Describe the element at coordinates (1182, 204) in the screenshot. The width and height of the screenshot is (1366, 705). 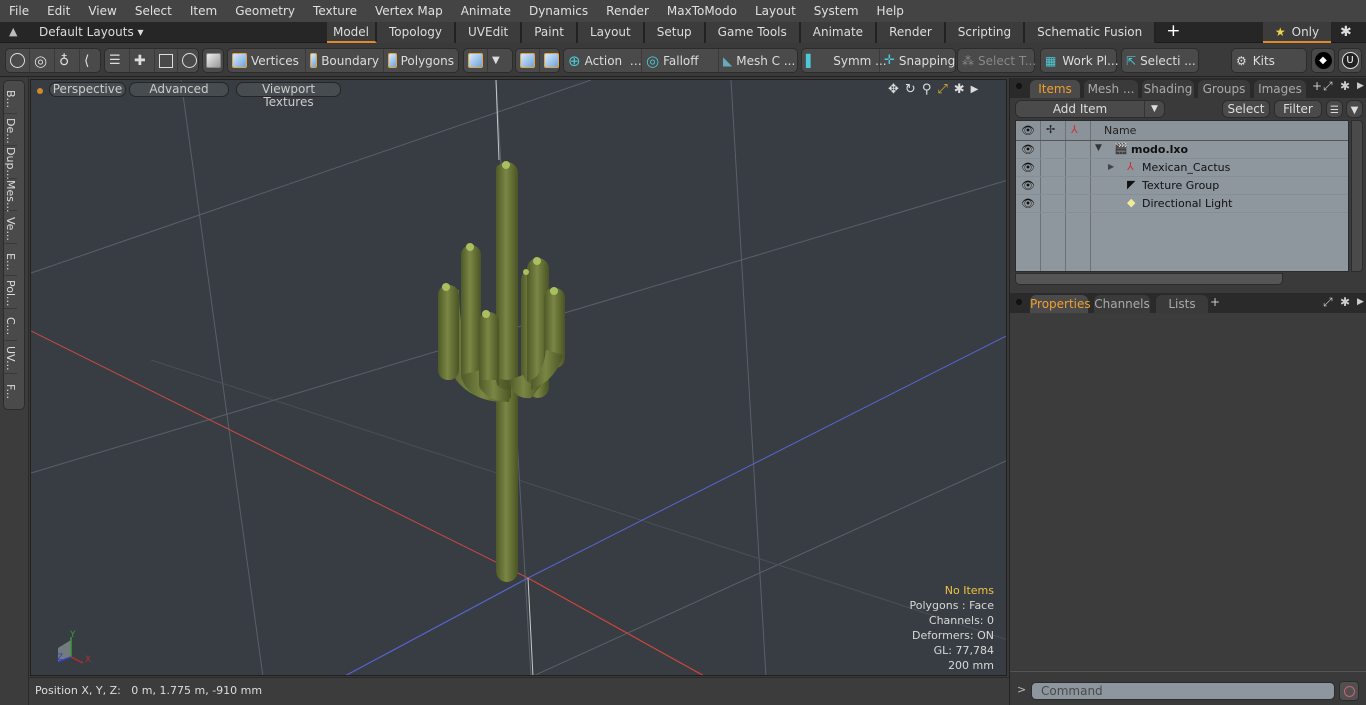
I see `list-item: 👁 ◆ Directional Light` at that location.